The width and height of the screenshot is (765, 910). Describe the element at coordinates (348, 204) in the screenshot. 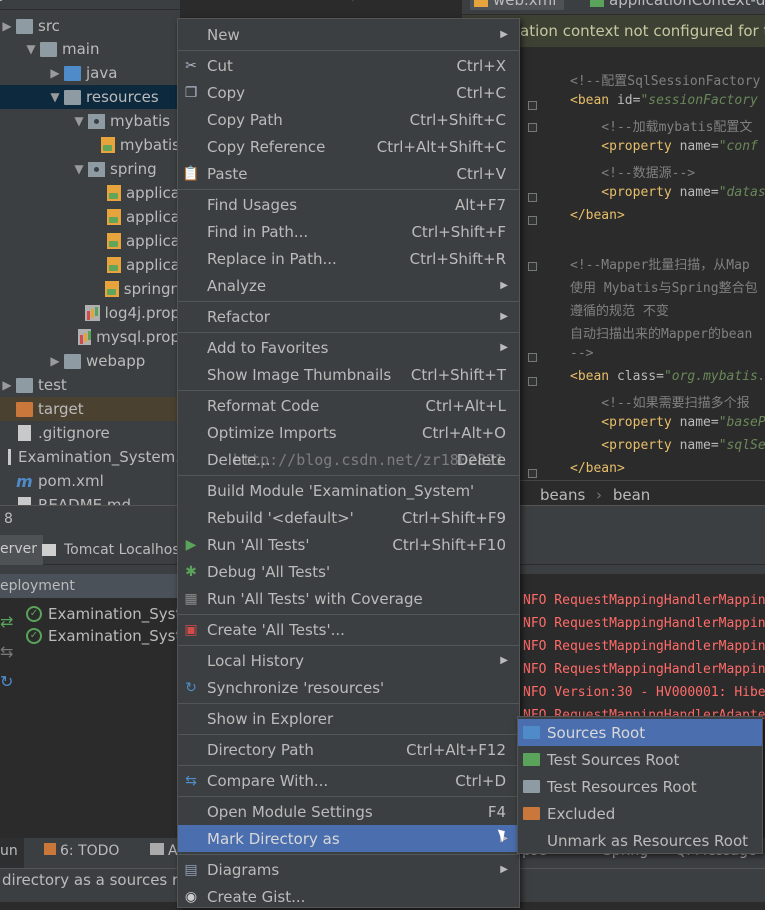

I see `menu-item-find-usages: Find Usages Alt+F7` at that location.